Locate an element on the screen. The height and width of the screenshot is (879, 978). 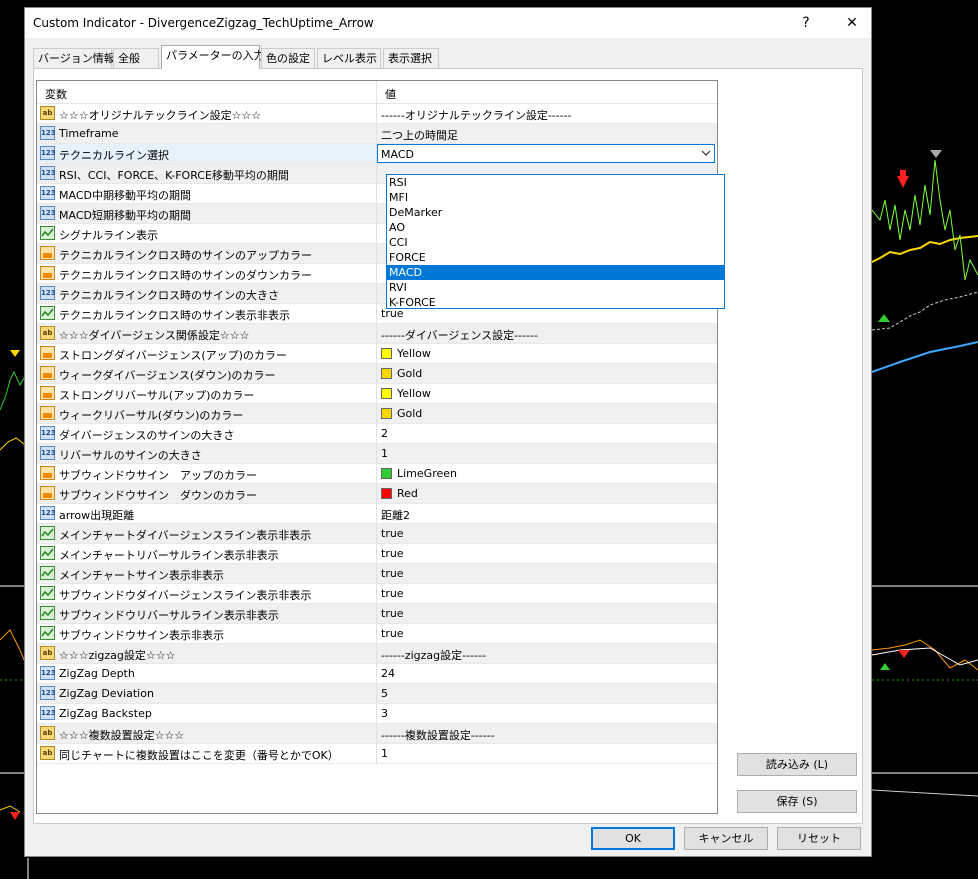
tab-visualization: 表示選択 is located at coordinates (411, 58).